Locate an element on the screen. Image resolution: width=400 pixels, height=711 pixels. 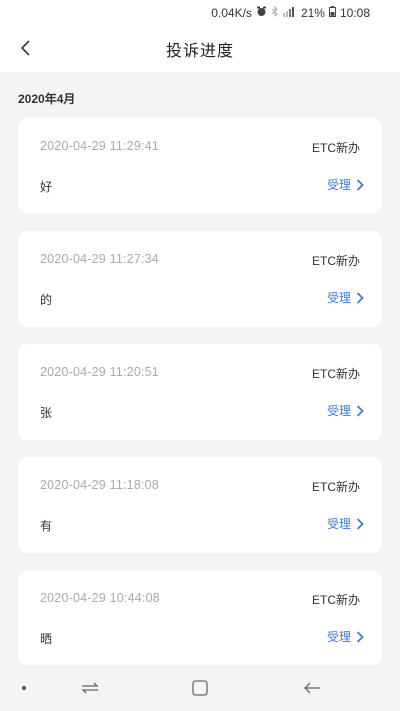
chevron-left-icon is located at coordinates (25, 48).